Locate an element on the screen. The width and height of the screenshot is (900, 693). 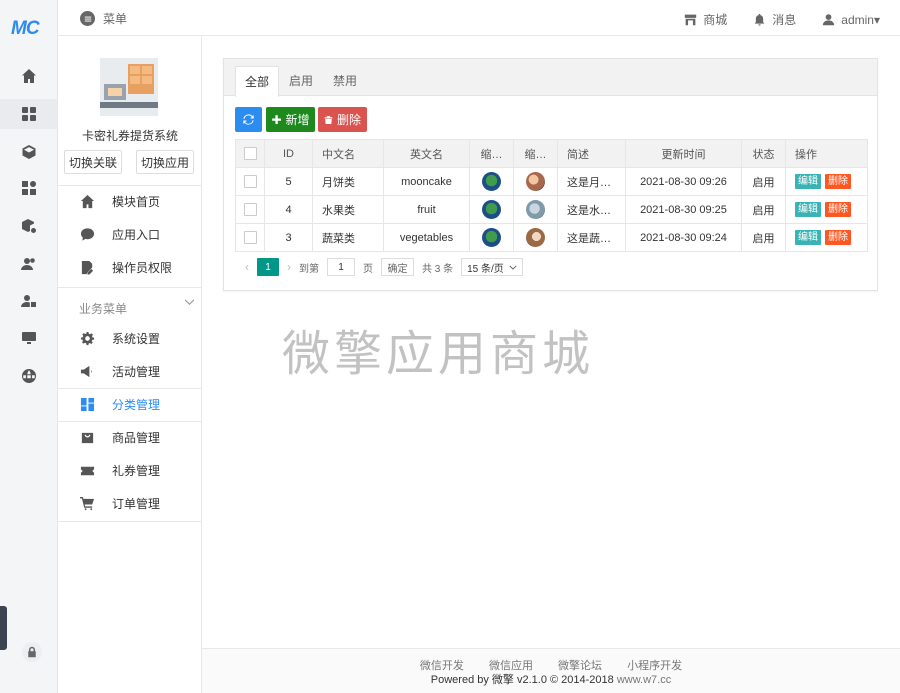
rail-user-lock-icon is located at coordinates (29, 301).